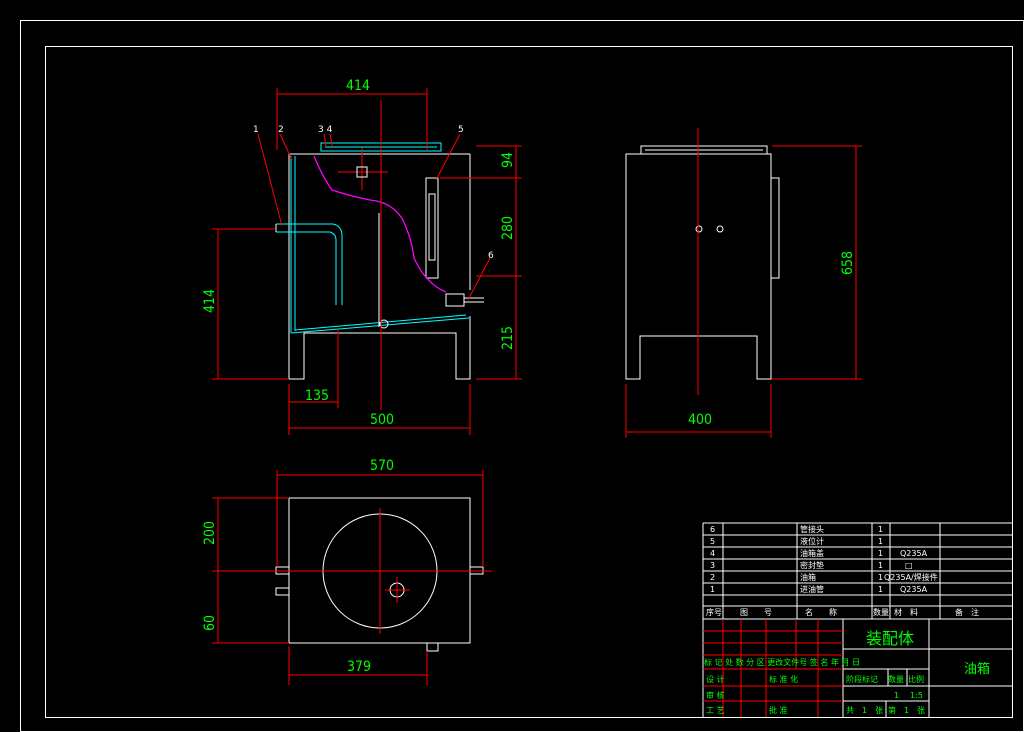 The image size is (1024, 732). What do you see at coordinates (281, 130) in the screenshot?
I see `balloon-2: 2` at bounding box center [281, 130].